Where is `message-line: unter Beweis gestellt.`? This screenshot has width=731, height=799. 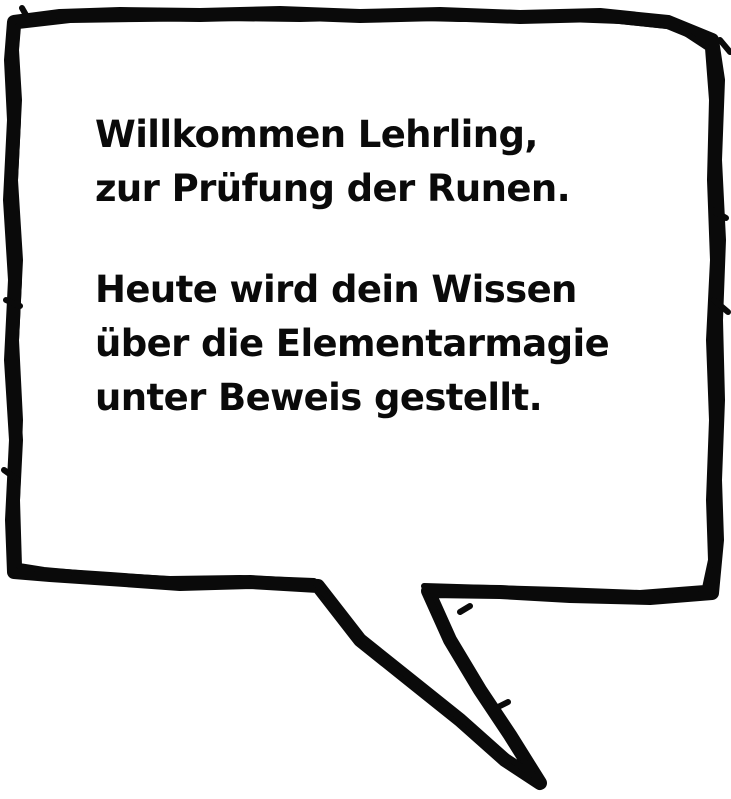 message-line: unter Beweis gestellt. is located at coordinates (319, 397).